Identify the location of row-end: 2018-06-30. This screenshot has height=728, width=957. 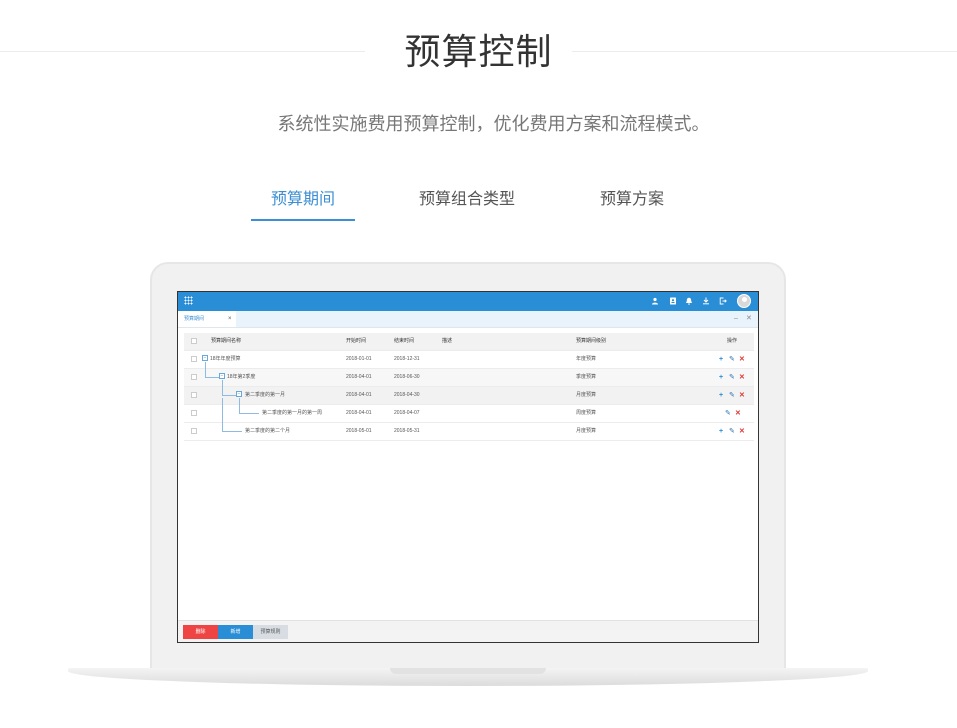
(407, 377).